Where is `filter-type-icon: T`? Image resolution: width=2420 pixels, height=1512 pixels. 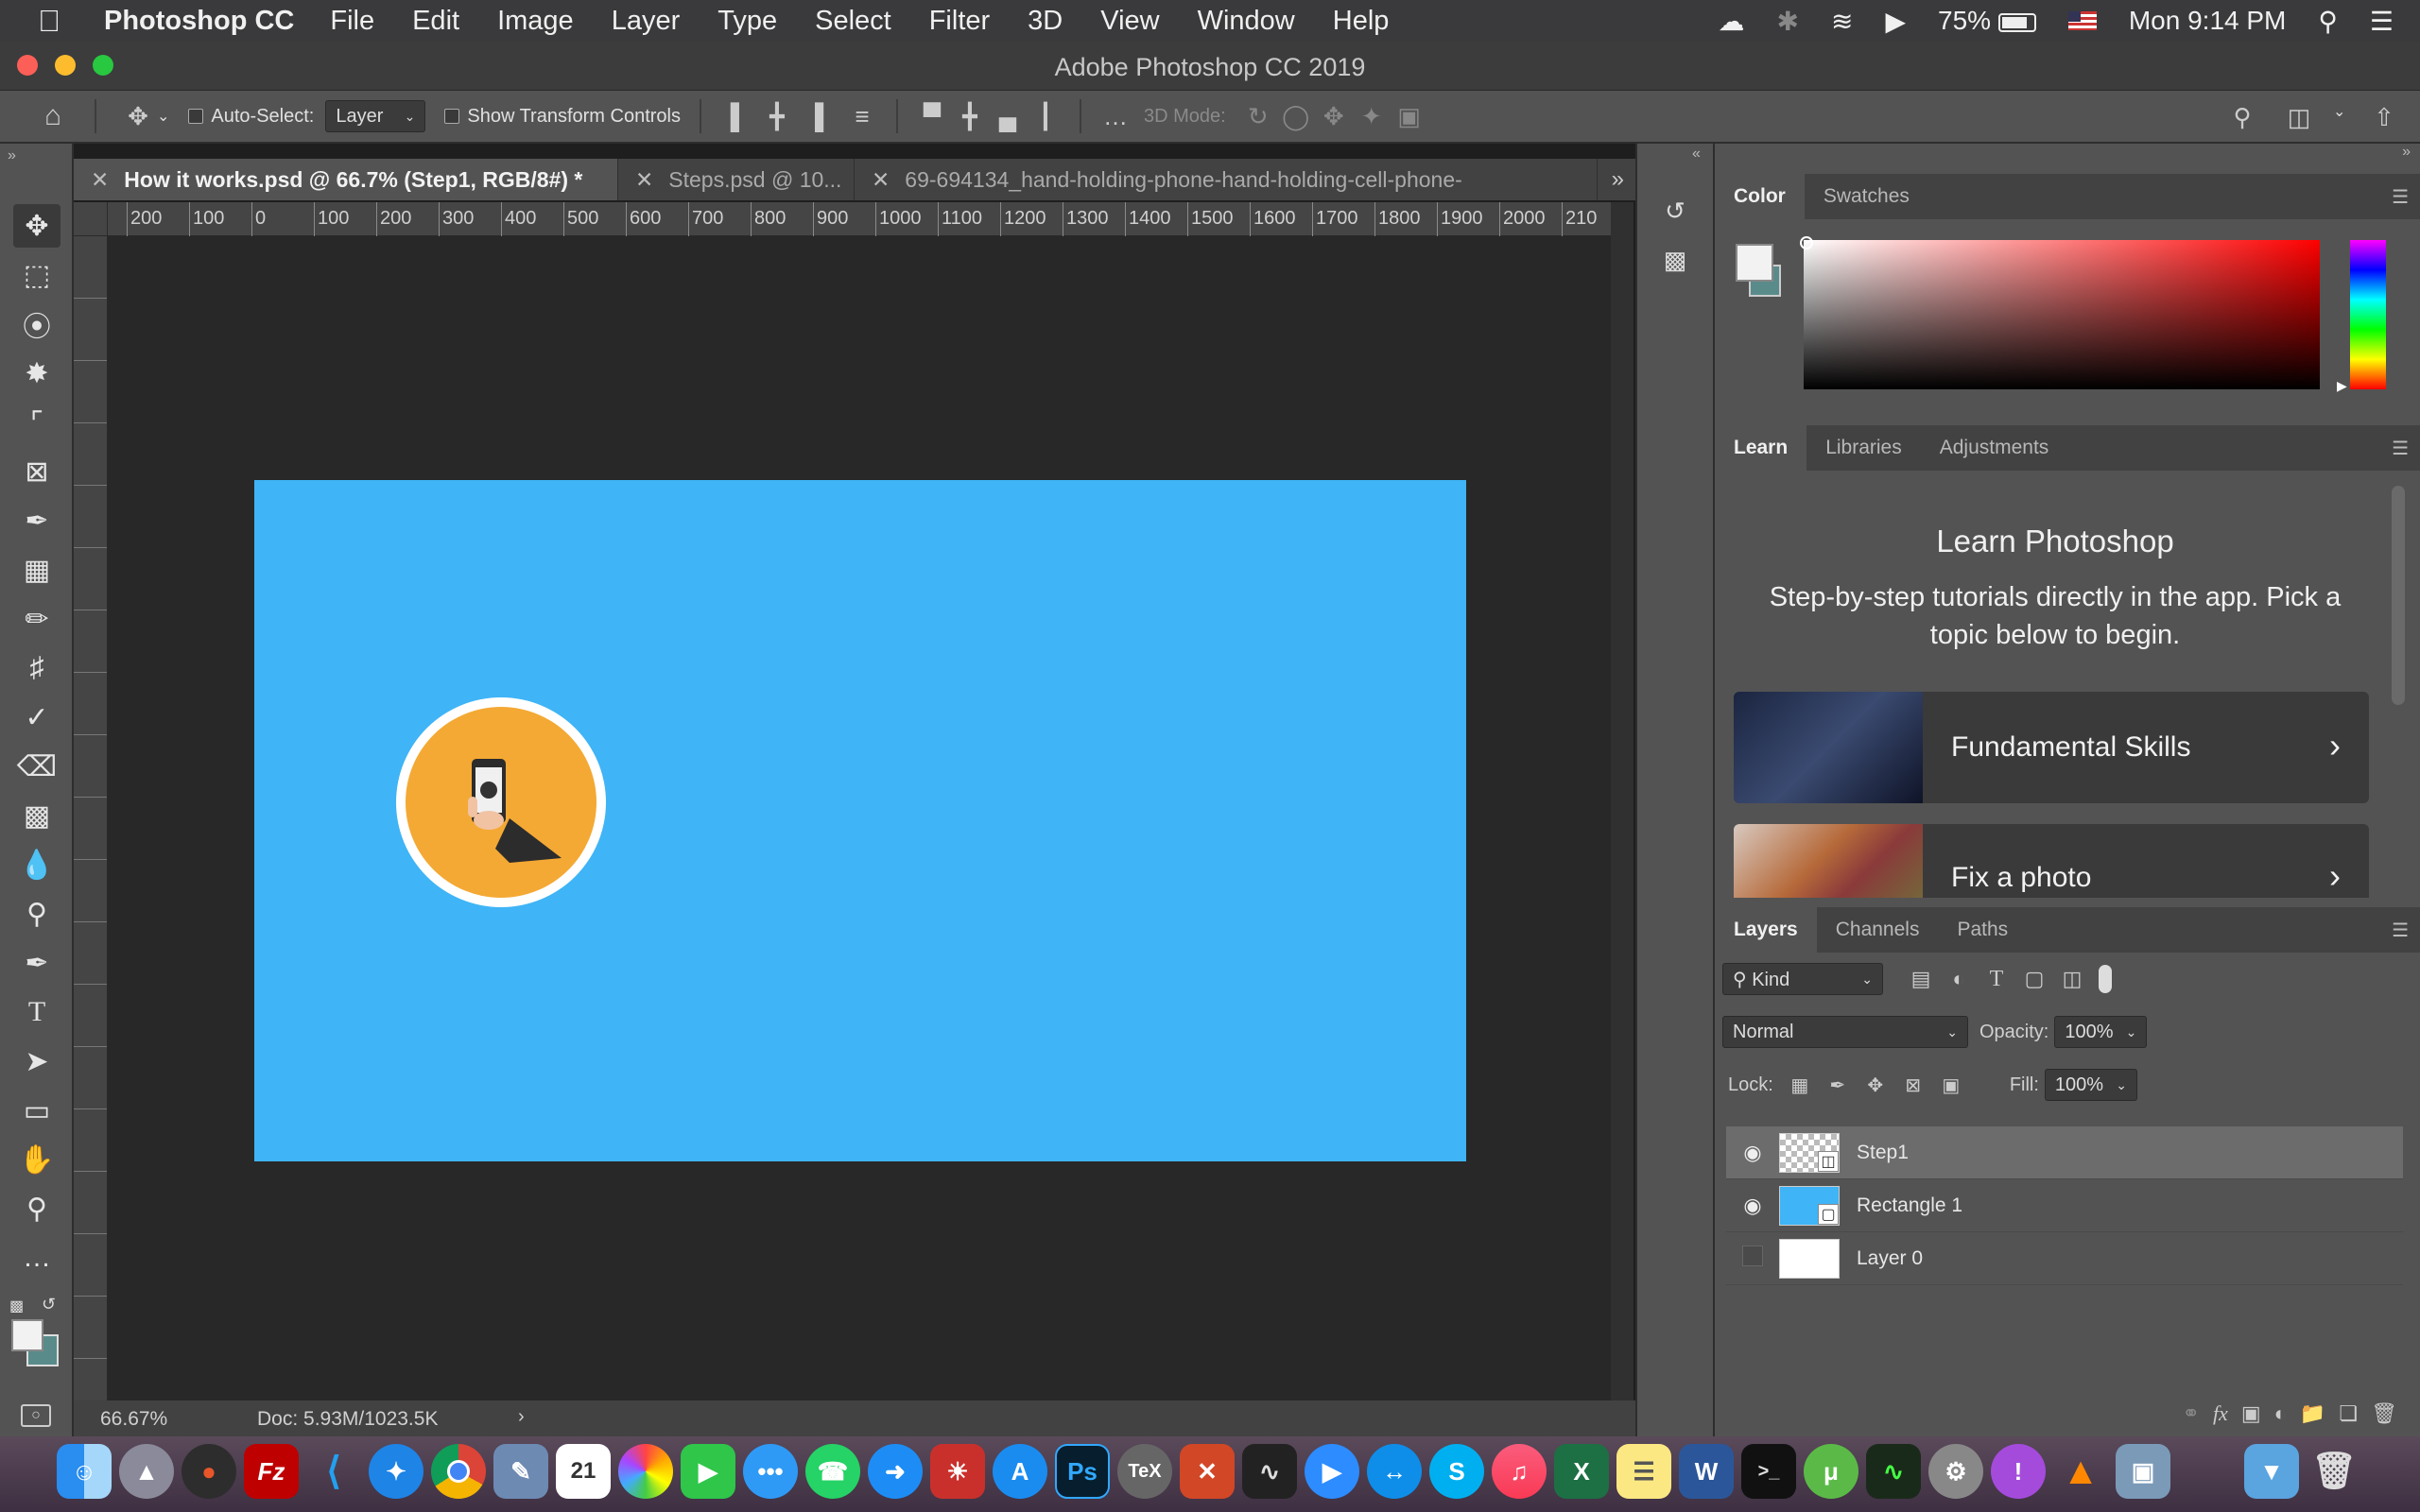 filter-type-icon: T is located at coordinates (1996, 979).